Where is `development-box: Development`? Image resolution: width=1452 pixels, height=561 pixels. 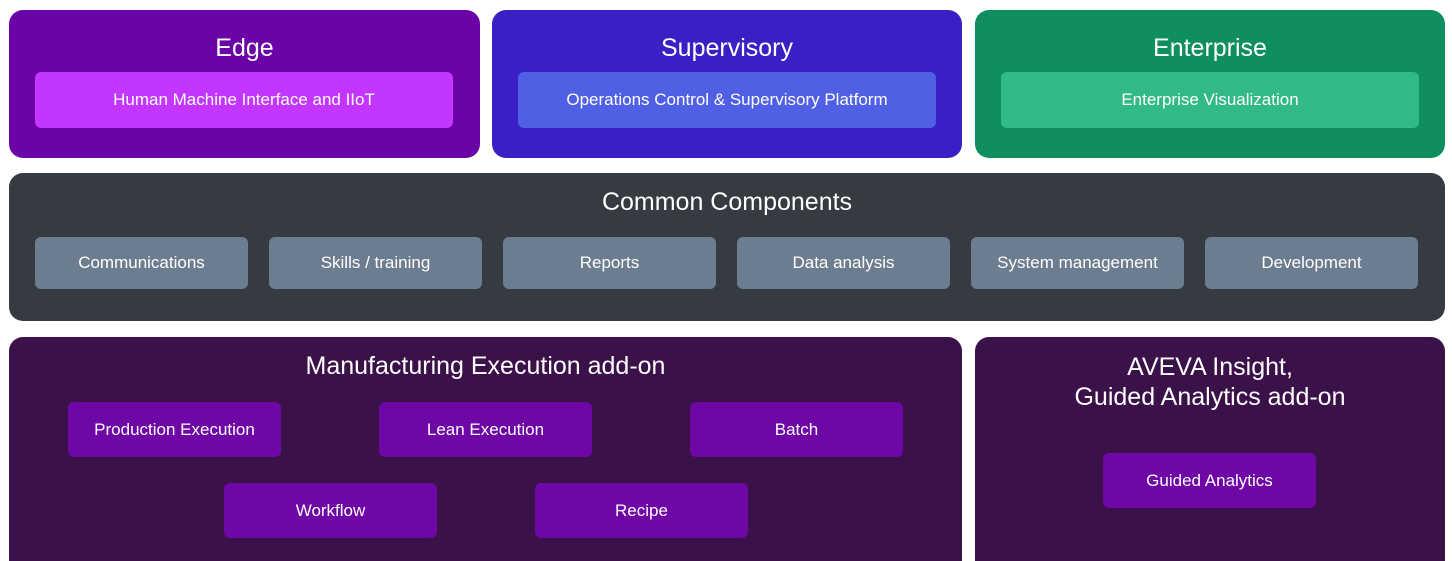 development-box: Development is located at coordinates (1311, 263).